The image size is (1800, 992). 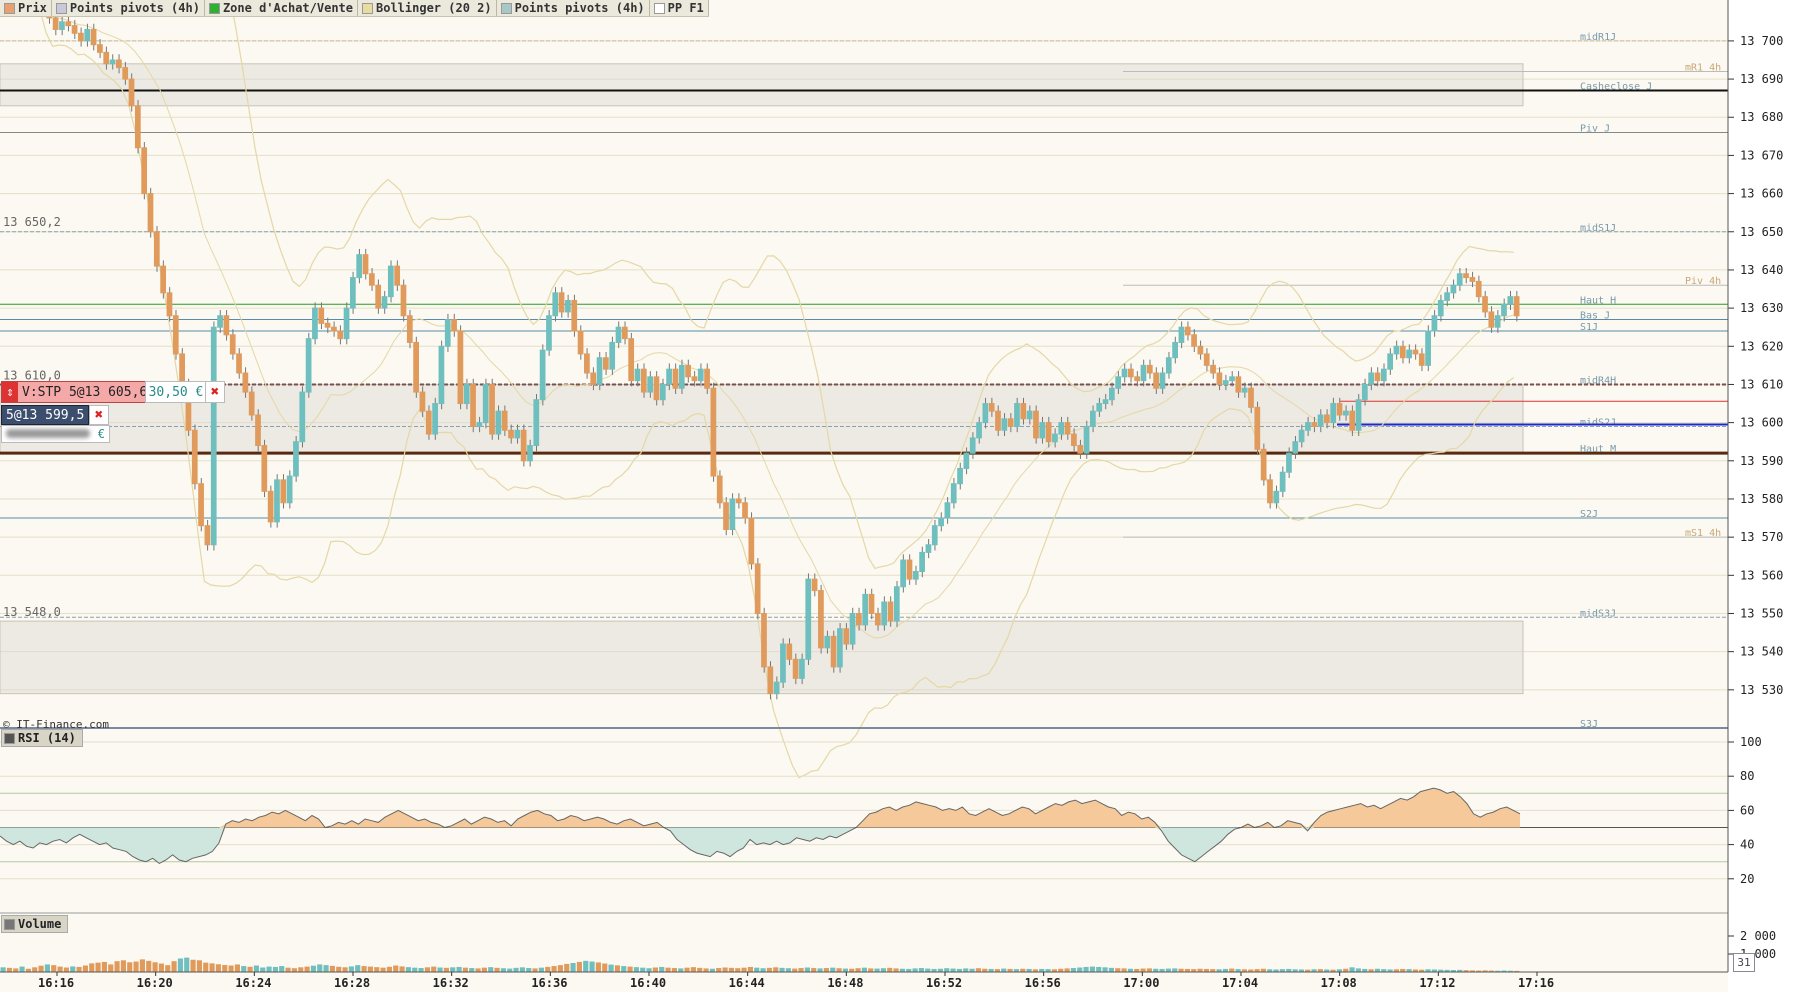 I want to click on position-box: 5@13 599,5, so click(x=45, y=415).